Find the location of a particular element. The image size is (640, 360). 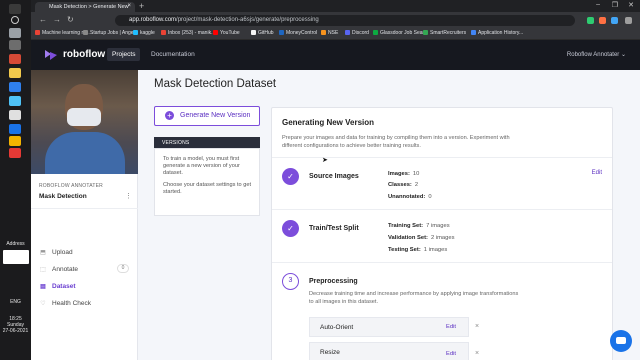

address-toolbar-input is located at coordinates (16, 257).